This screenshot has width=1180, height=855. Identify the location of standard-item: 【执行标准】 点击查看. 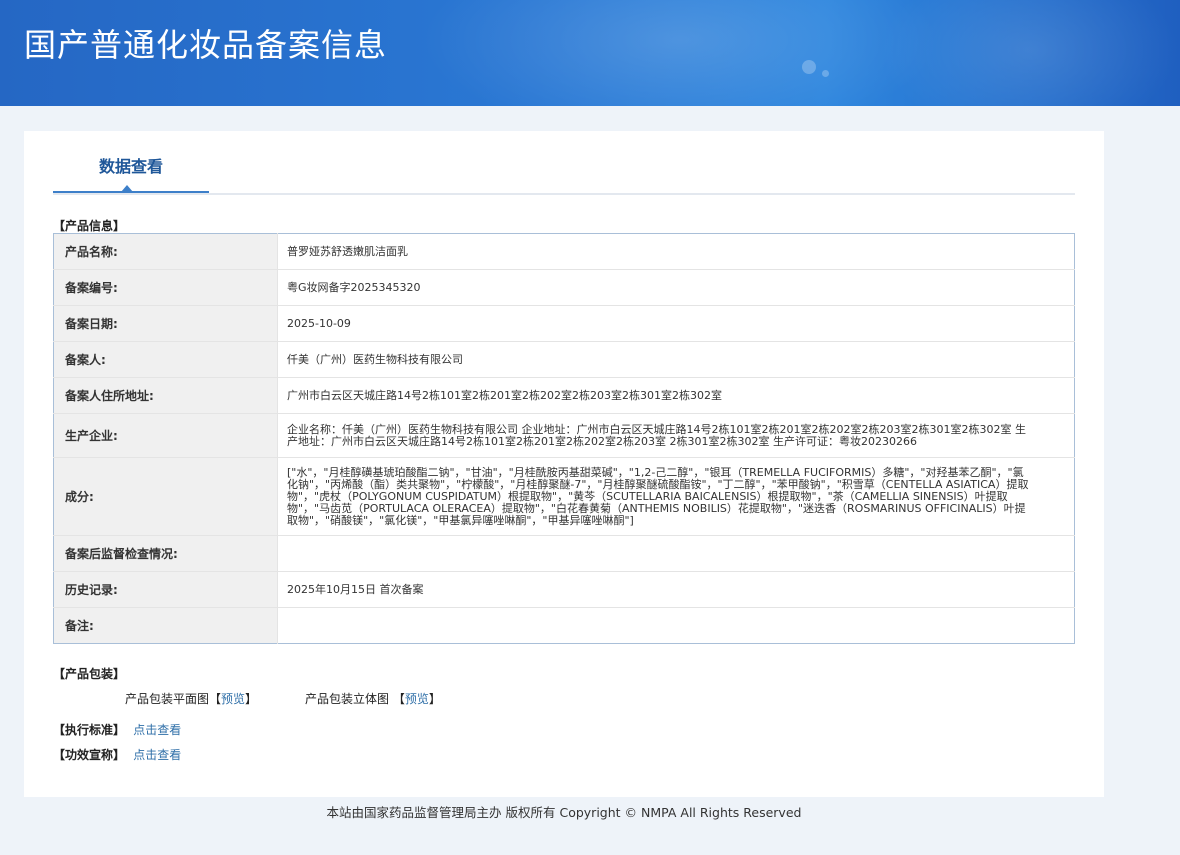
(117, 729).